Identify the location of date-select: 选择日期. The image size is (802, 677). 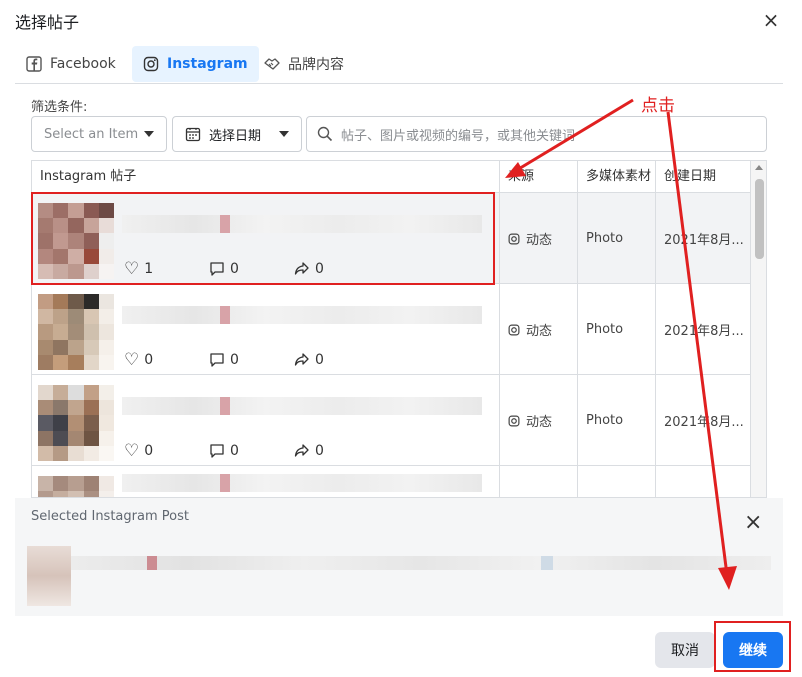
(237, 134).